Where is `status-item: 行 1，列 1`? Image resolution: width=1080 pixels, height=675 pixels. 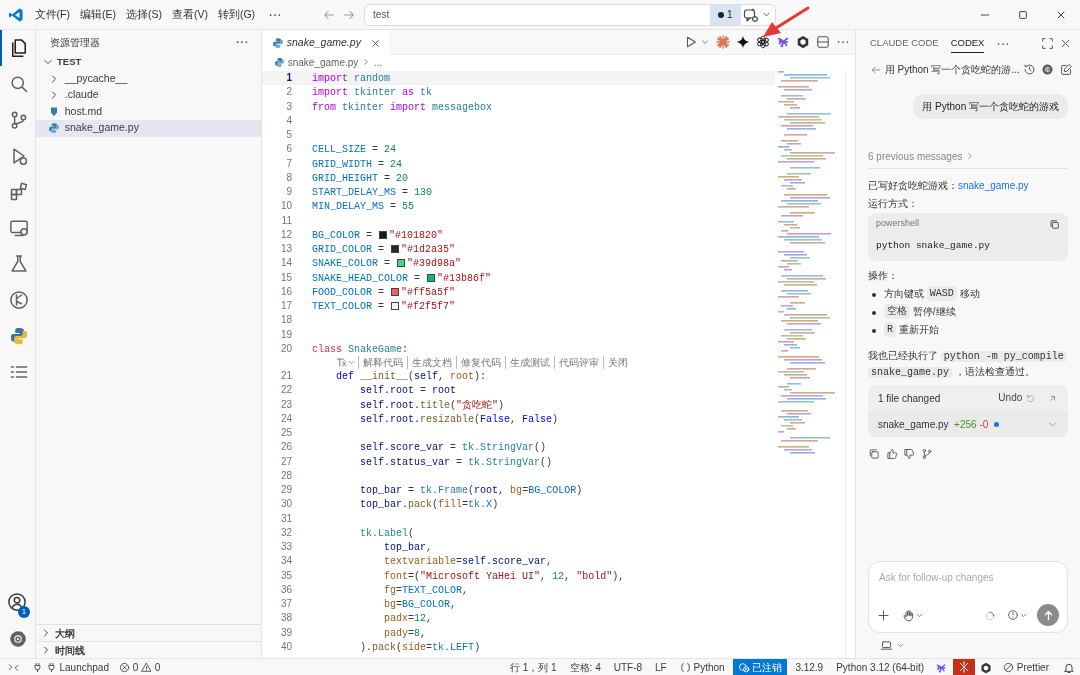 status-item: 行 1，列 1 is located at coordinates (533, 666).